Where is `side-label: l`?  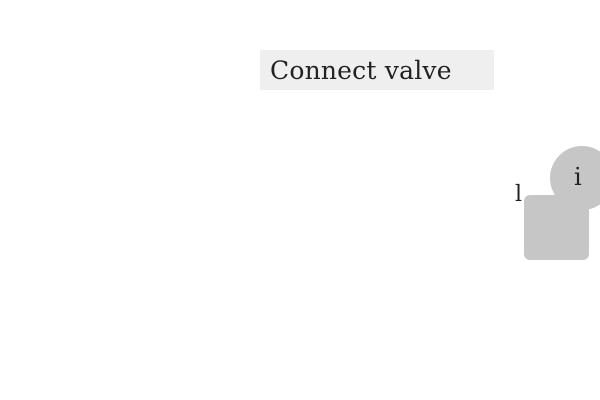 side-label: l is located at coordinates (519, 194).